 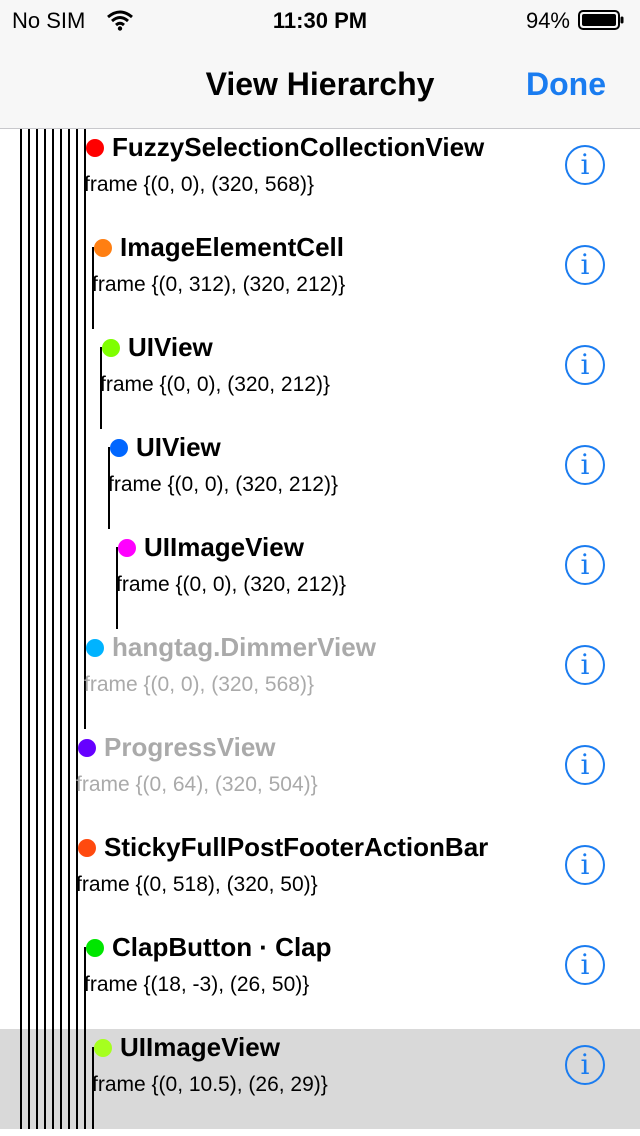 What do you see at coordinates (219, 284) in the screenshot?
I see `view-frame-text: frame {(0, 312), (320, 212)}` at bounding box center [219, 284].